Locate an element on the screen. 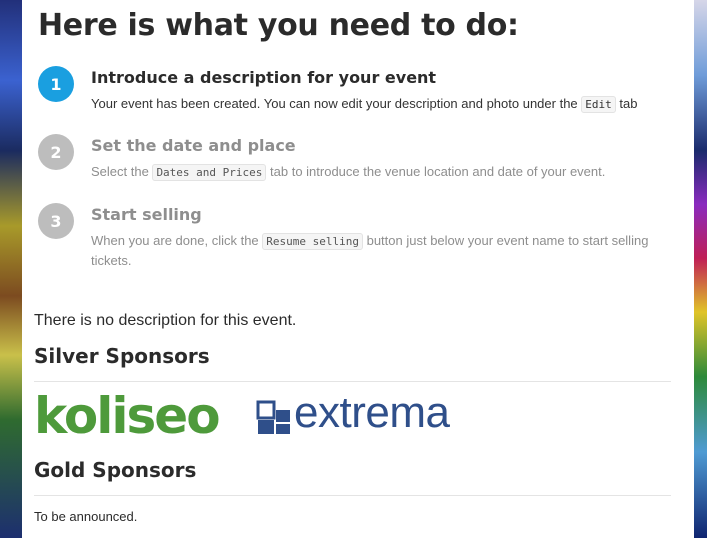 This screenshot has height=538, width=707. extrema-mark-icon is located at coordinates (273, 417).